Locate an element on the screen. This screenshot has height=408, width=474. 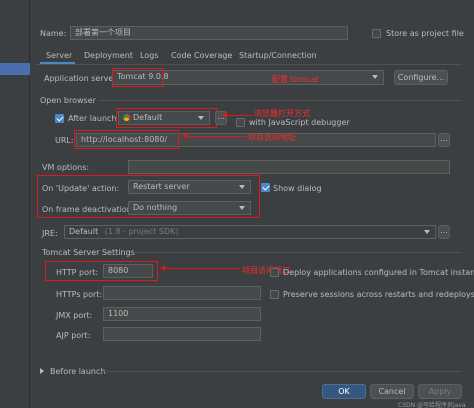
annotation-arrow-browser is located at coordinates (239, 115).